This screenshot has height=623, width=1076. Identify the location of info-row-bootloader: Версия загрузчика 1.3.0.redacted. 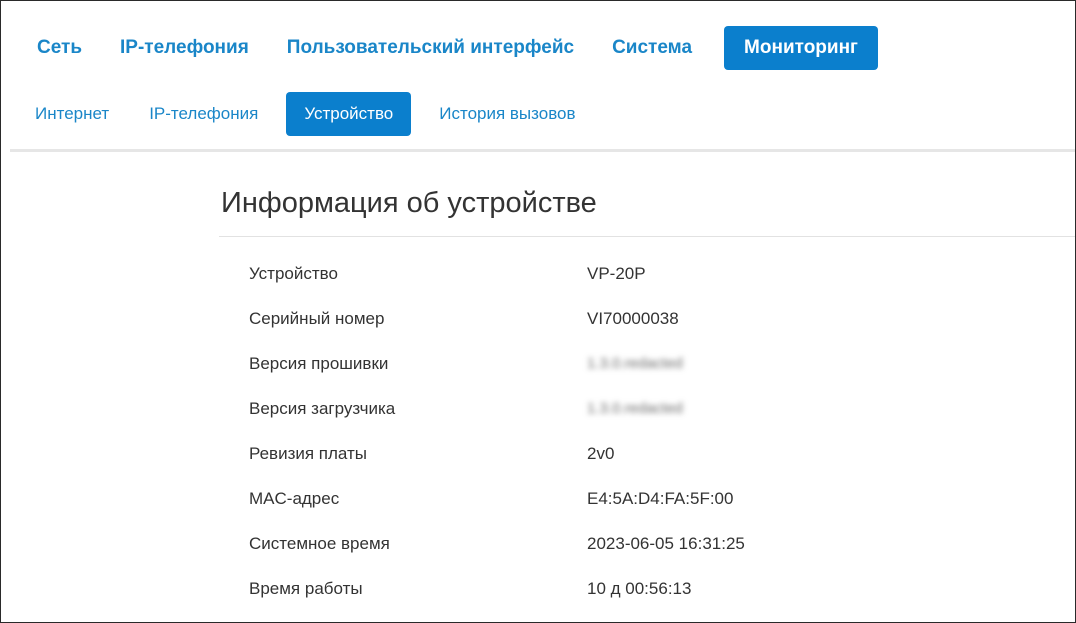
(497, 408).